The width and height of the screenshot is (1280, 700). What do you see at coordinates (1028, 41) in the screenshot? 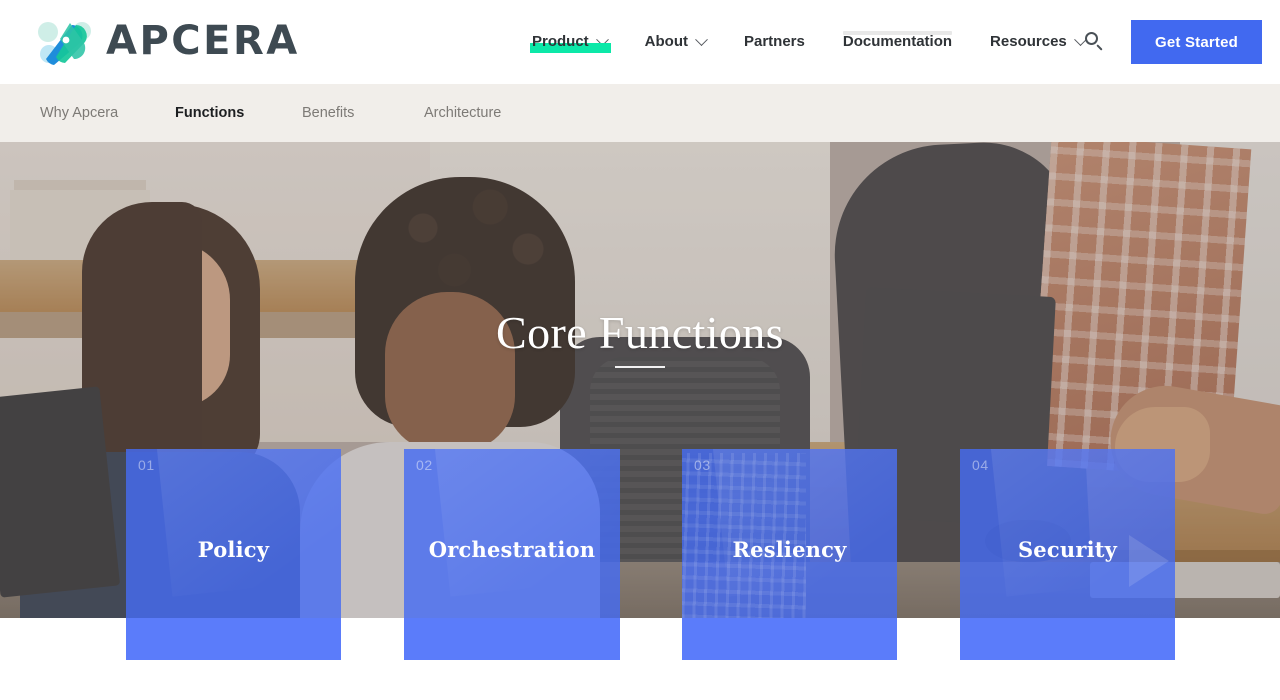
I see `nav-item-resources-label: Resources` at bounding box center [1028, 41].